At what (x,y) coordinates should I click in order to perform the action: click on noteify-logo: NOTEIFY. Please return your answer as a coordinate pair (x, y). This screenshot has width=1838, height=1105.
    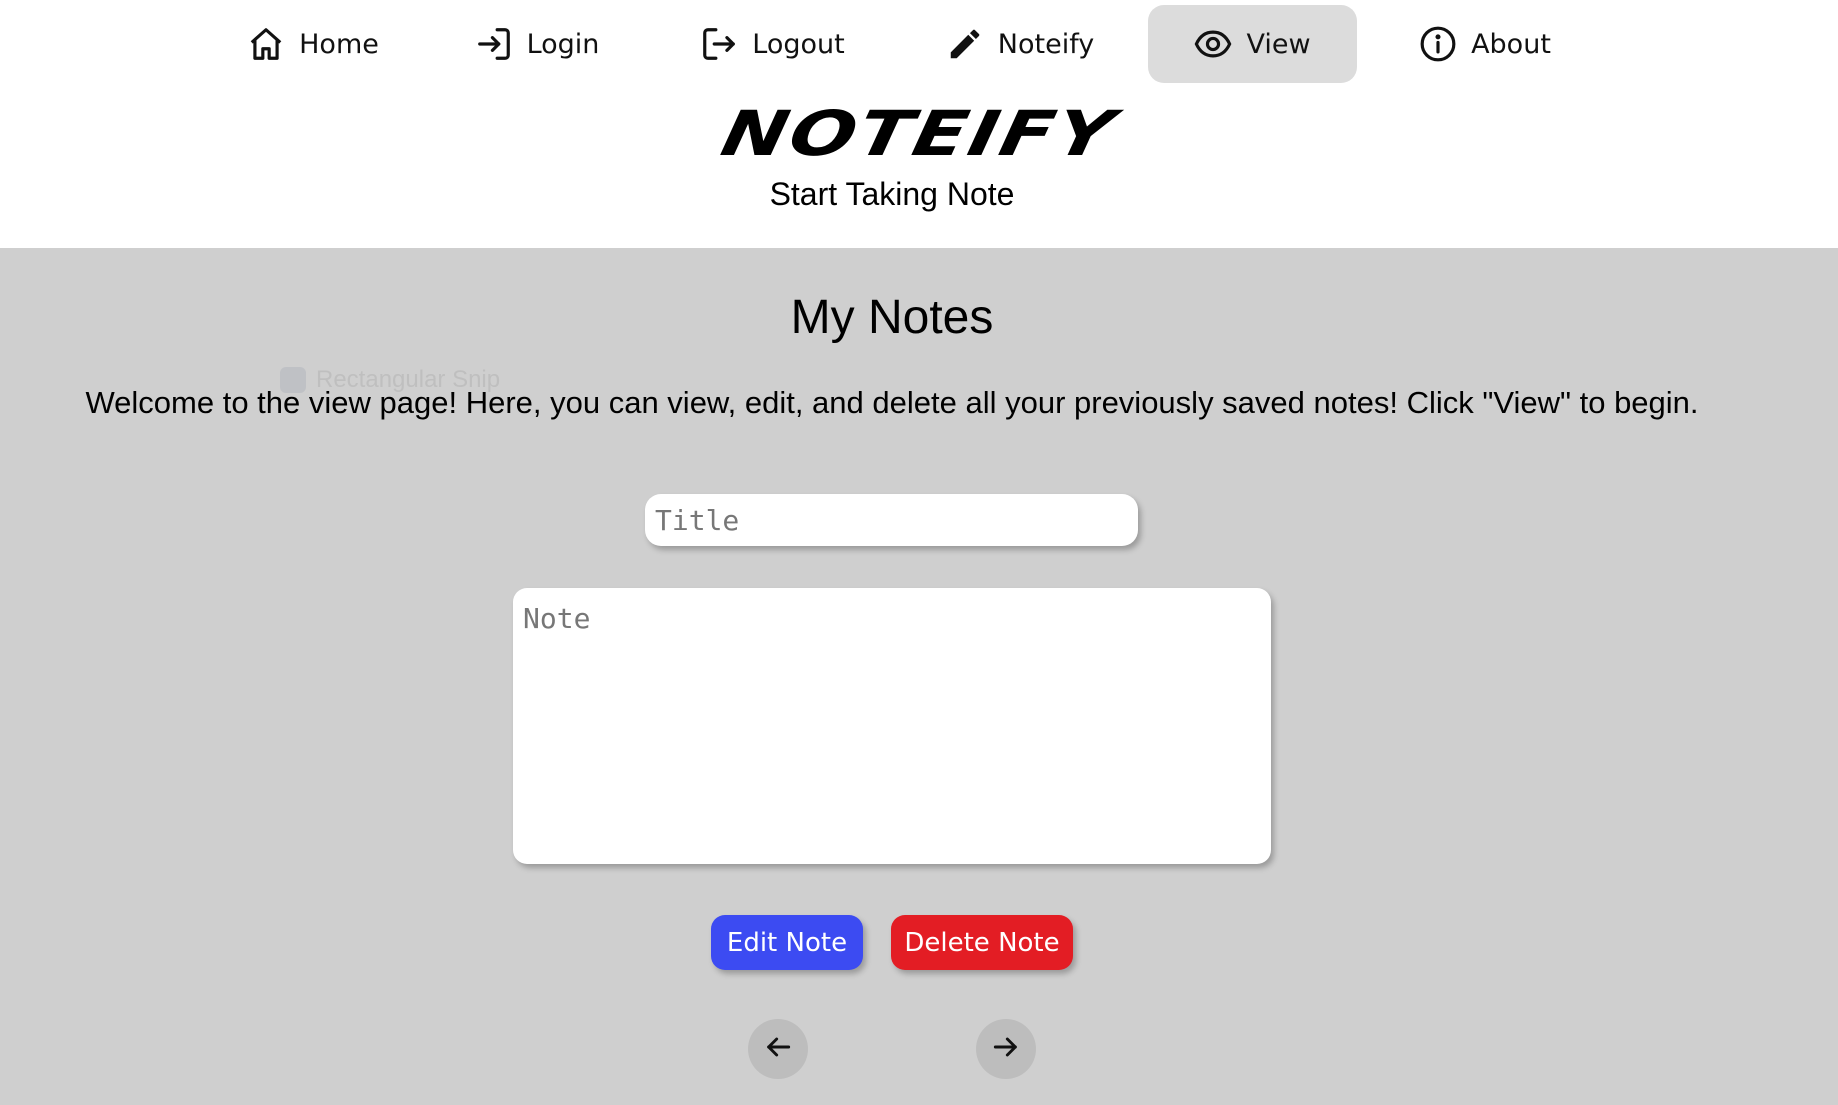
    Looking at the image, I should click on (919, 133).